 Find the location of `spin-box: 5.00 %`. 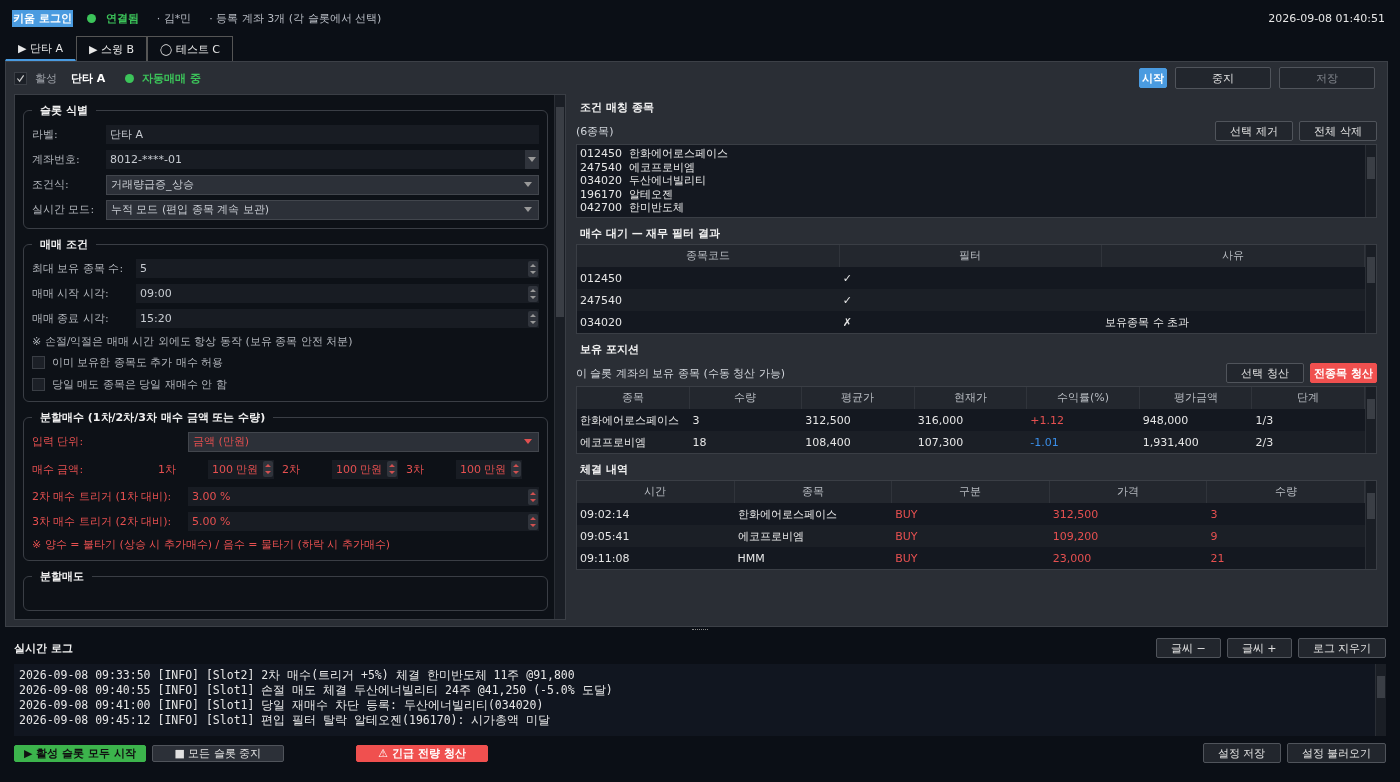

spin-box: 5.00 % is located at coordinates (363, 521).